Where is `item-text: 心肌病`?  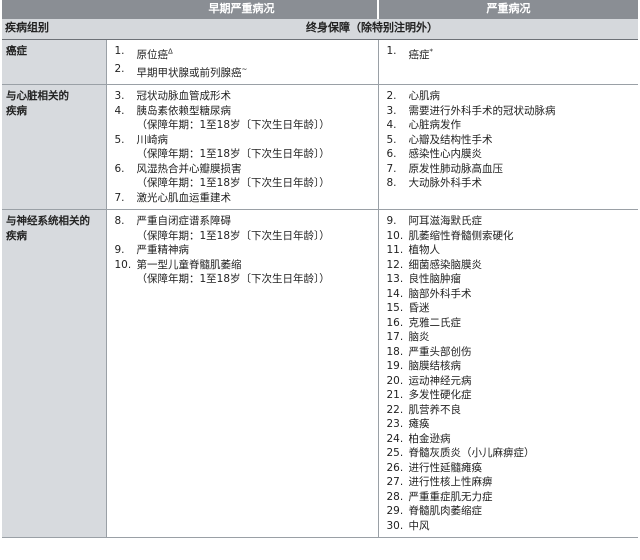
item-text: 心肌病 is located at coordinates (424, 96).